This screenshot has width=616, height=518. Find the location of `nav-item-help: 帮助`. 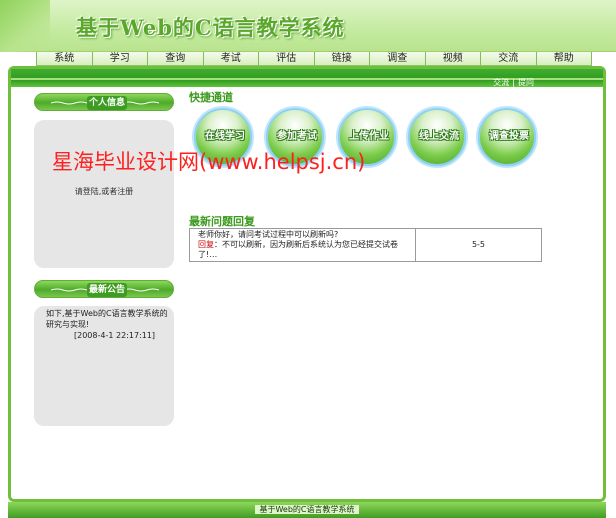

nav-item-help: 帮助 is located at coordinates (564, 58).